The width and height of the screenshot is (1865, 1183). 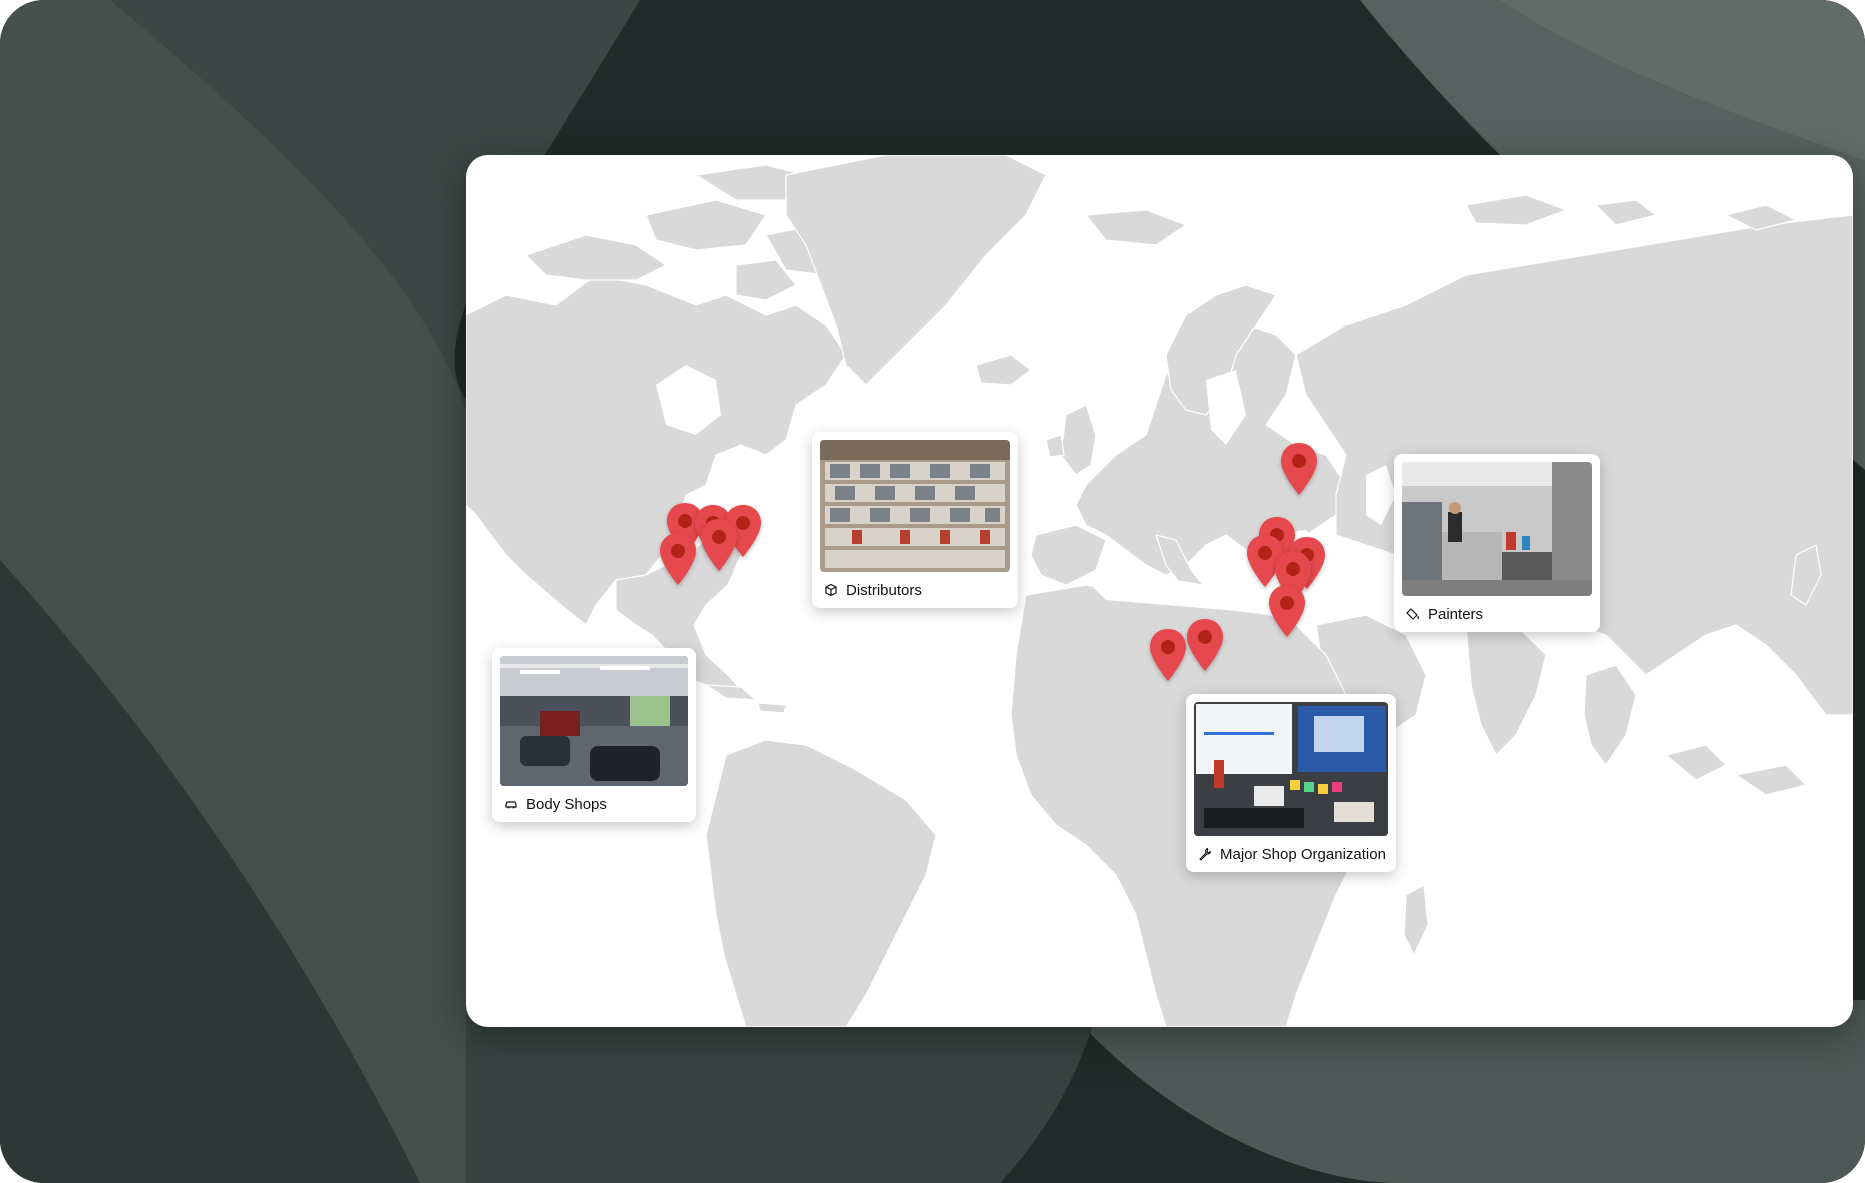 I want to click on callout-label: Body Shops, so click(x=566, y=804).